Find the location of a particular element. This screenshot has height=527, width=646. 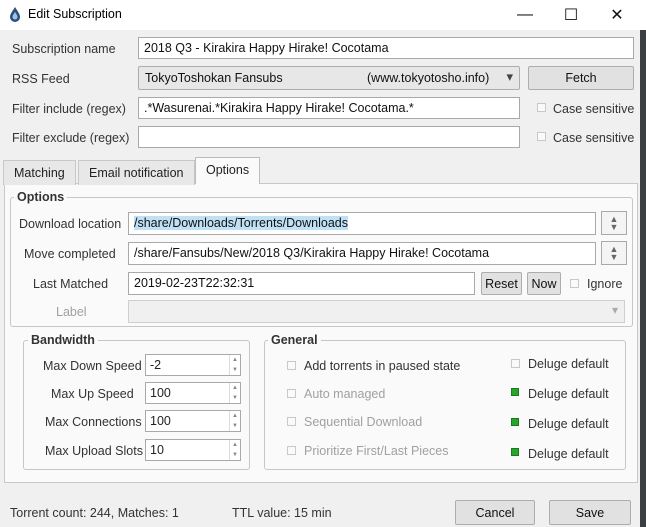

max-connections-value: 100 is located at coordinates (160, 421).